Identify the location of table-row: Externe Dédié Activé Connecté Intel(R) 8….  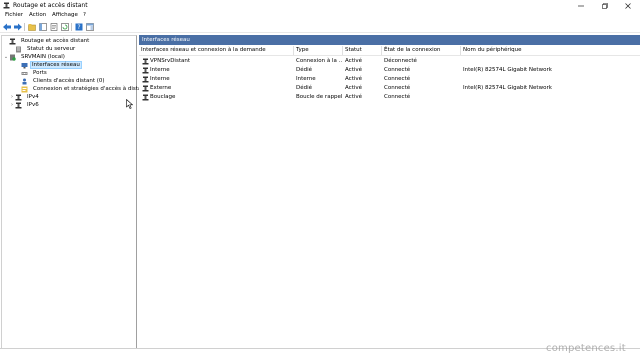
(389, 88).